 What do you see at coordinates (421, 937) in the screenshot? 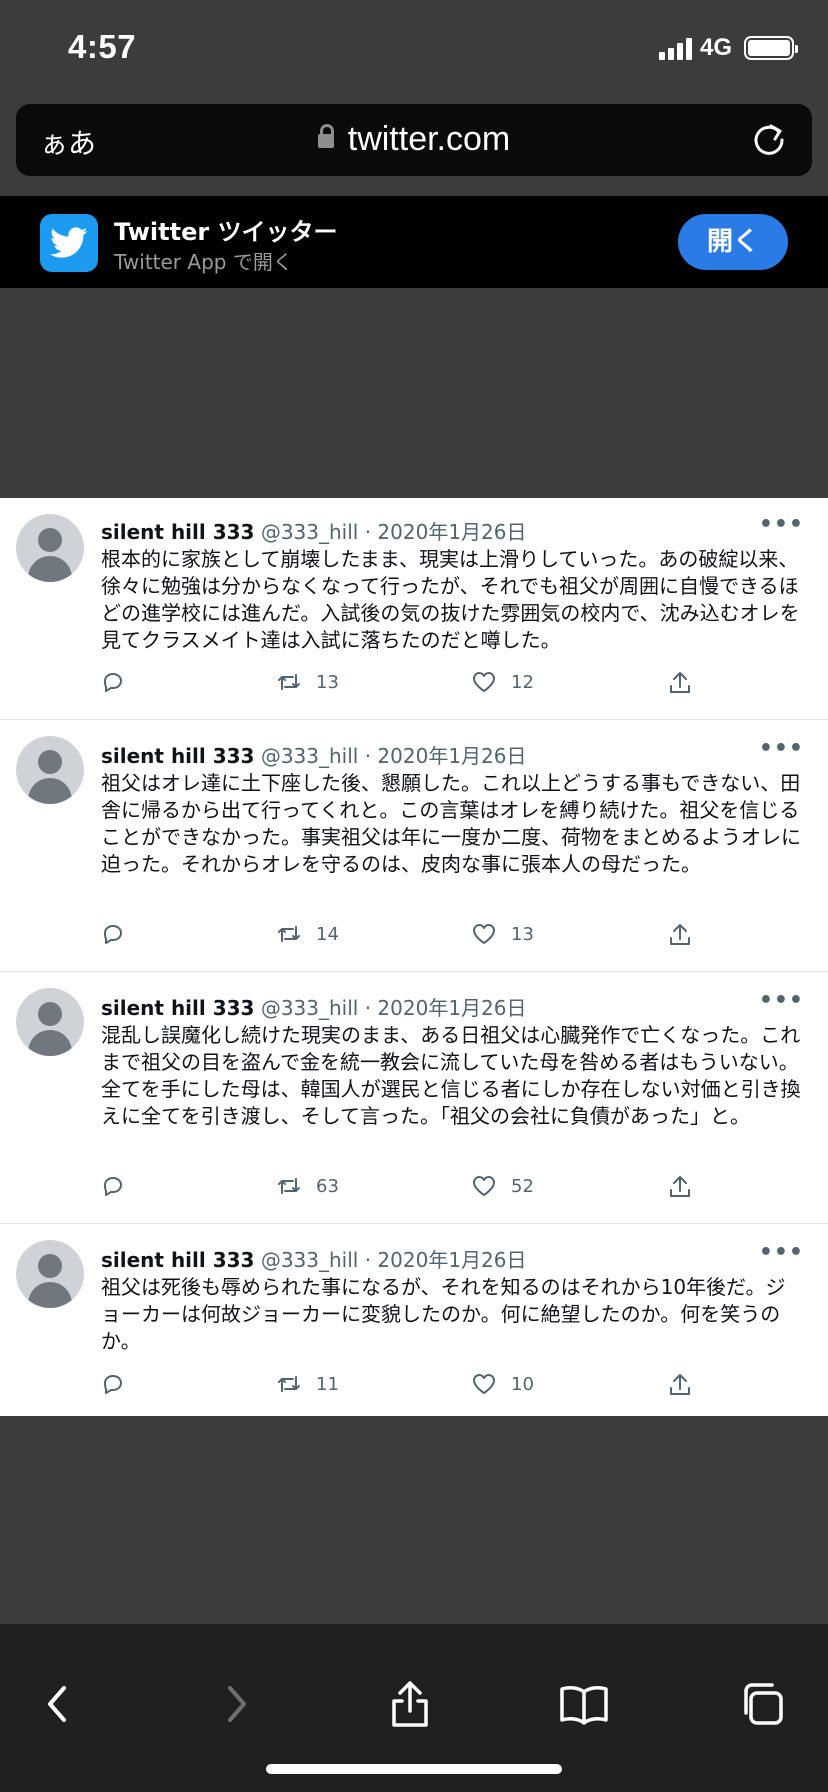
I see `tweet-actions: 14 13` at bounding box center [421, 937].